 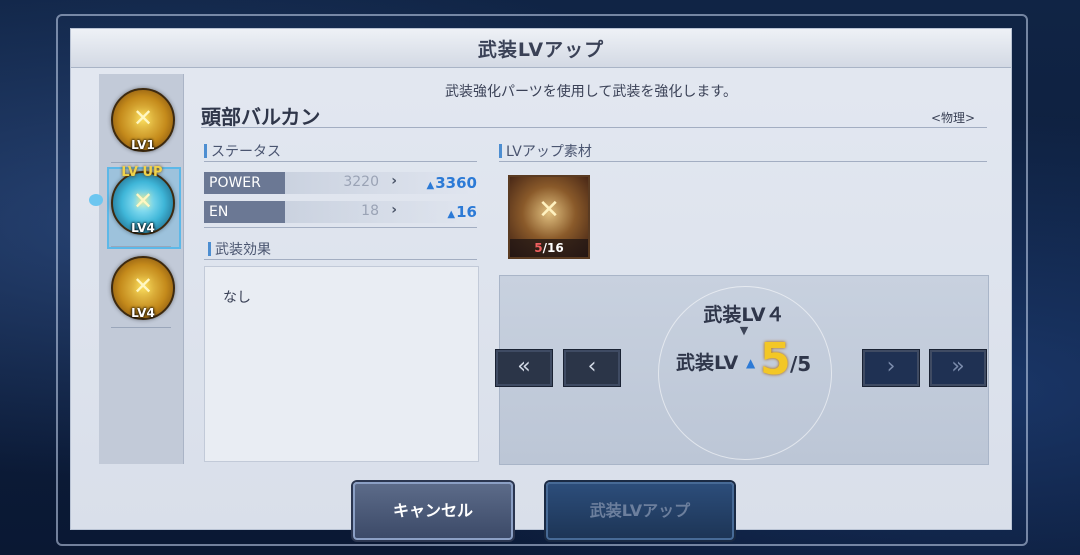 What do you see at coordinates (524, 368) in the screenshot?
I see `first-level-button: «` at bounding box center [524, 368].